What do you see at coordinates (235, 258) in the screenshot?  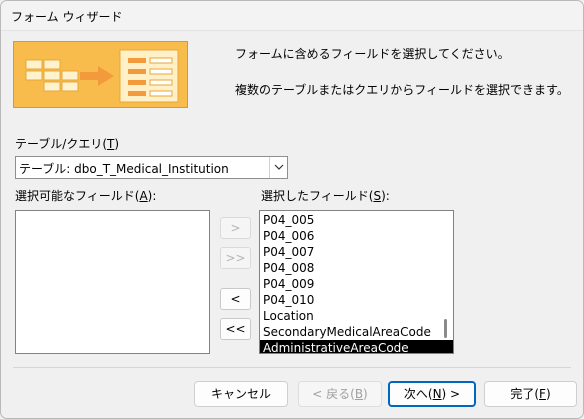 I see `add-all-fields-button: >>` at bounding box center [235, 258].